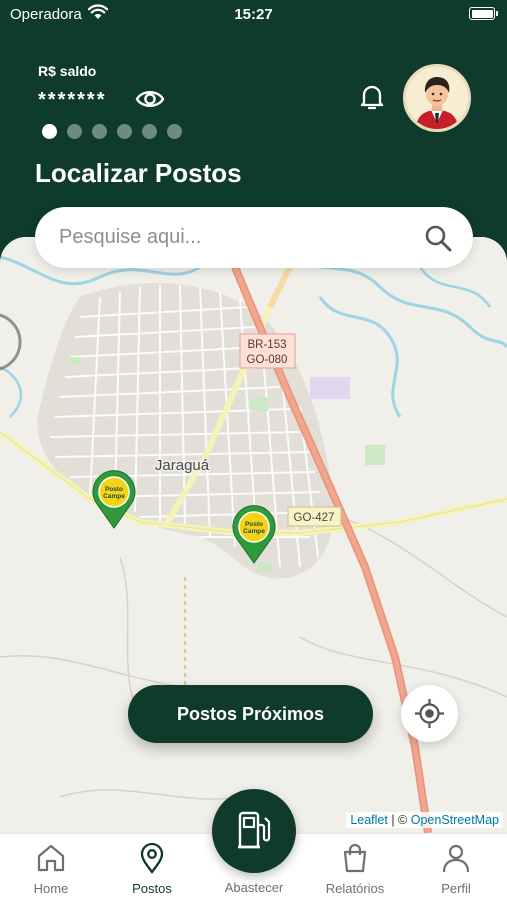 The height and width of the screenshot is (900, 507). I want to click on leaflet-link: Leaflet, so click(369, 820).